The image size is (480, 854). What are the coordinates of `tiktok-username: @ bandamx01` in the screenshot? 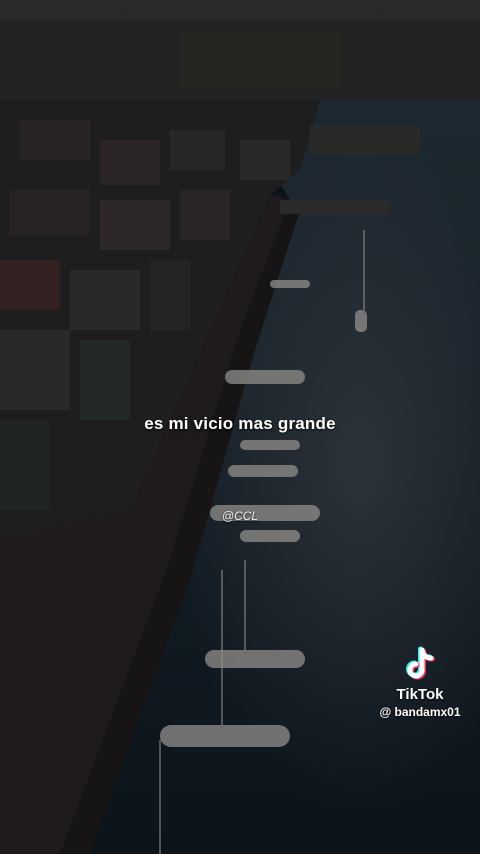 It's located at (420, 712).